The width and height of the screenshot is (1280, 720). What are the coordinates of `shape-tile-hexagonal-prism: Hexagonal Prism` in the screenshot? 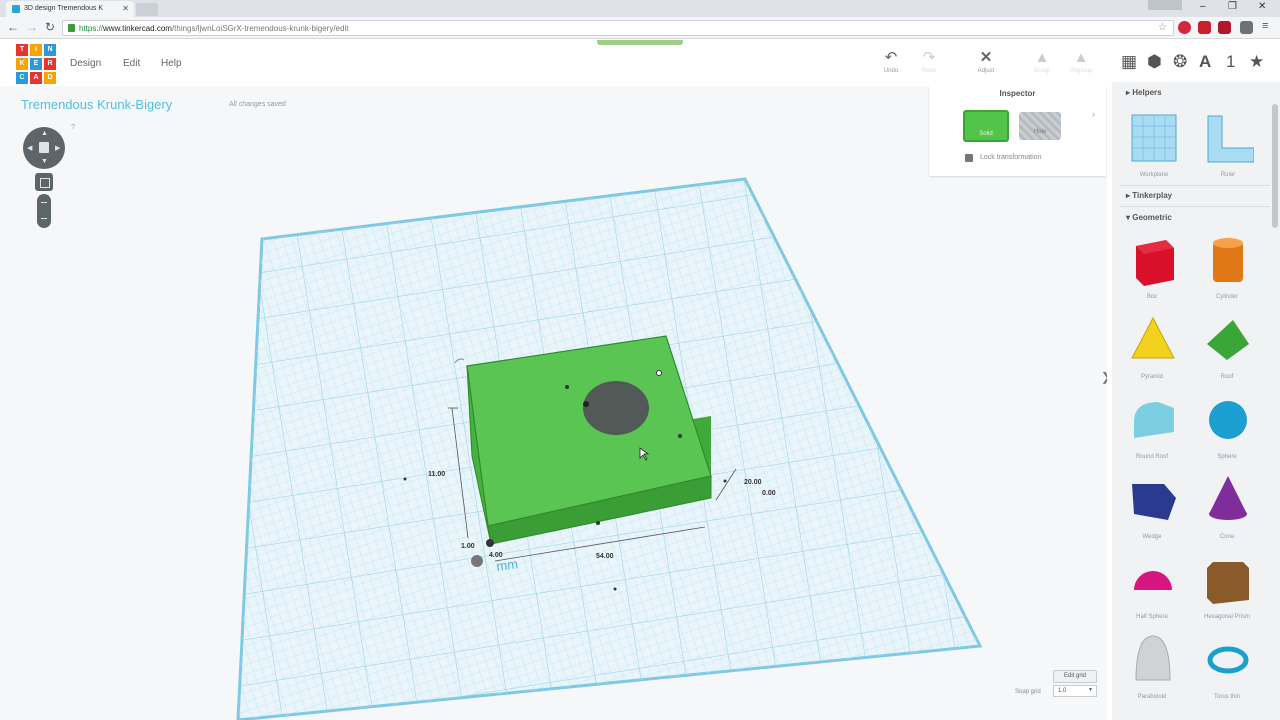 It's located at (1227, 588).